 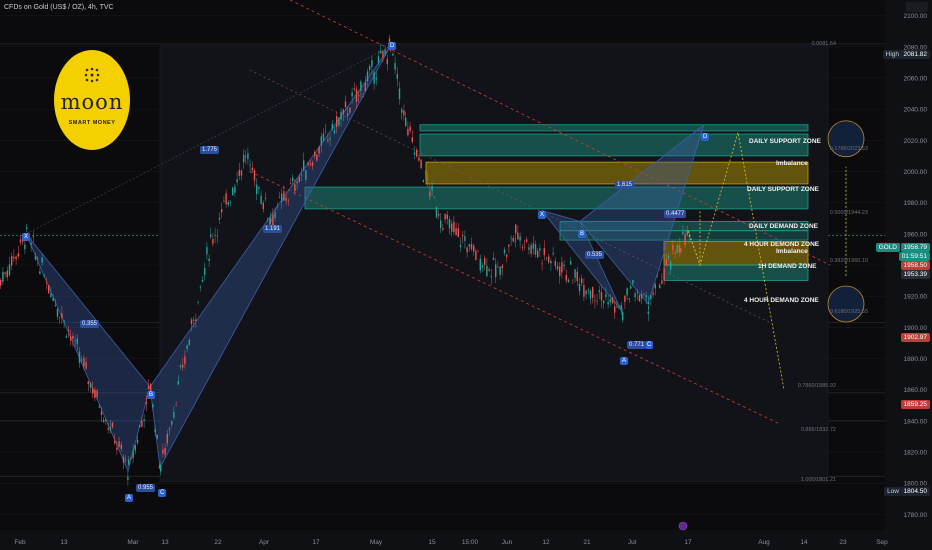 What do you see at coordinates (787, 266) in the screenshot?
I see `zone-label: 1H DEMAND ZONE` at bounding box center [787, 266].